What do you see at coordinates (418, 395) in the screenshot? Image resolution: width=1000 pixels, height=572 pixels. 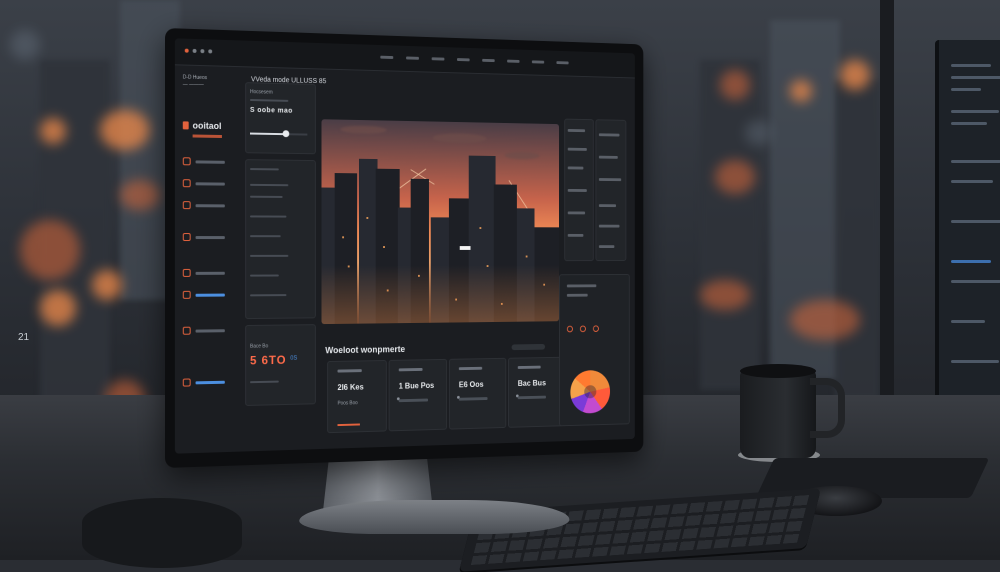 I see `widget-card-2: 1 Bue Pos` at bounding box center [418, 395].